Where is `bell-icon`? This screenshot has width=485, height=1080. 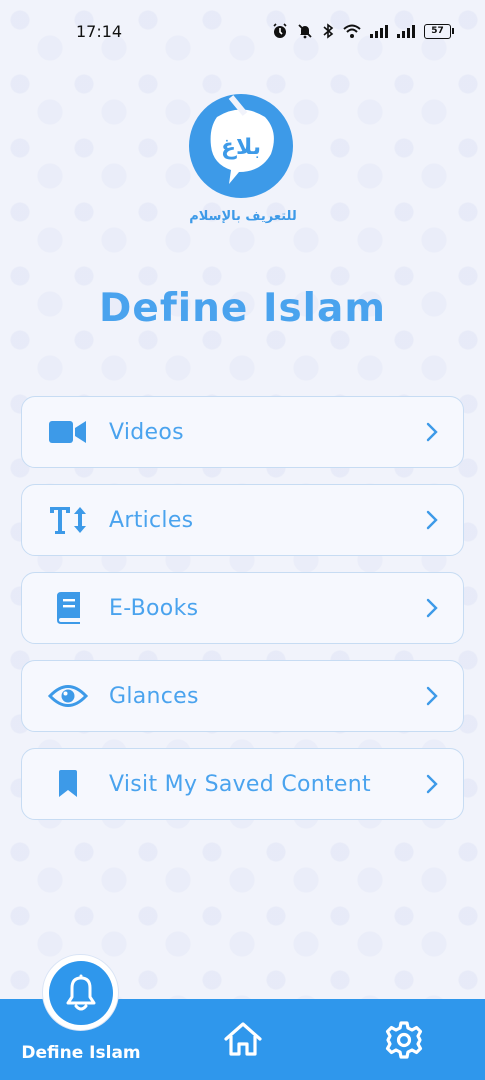 bell-icon is located at coordinates (80, 992).